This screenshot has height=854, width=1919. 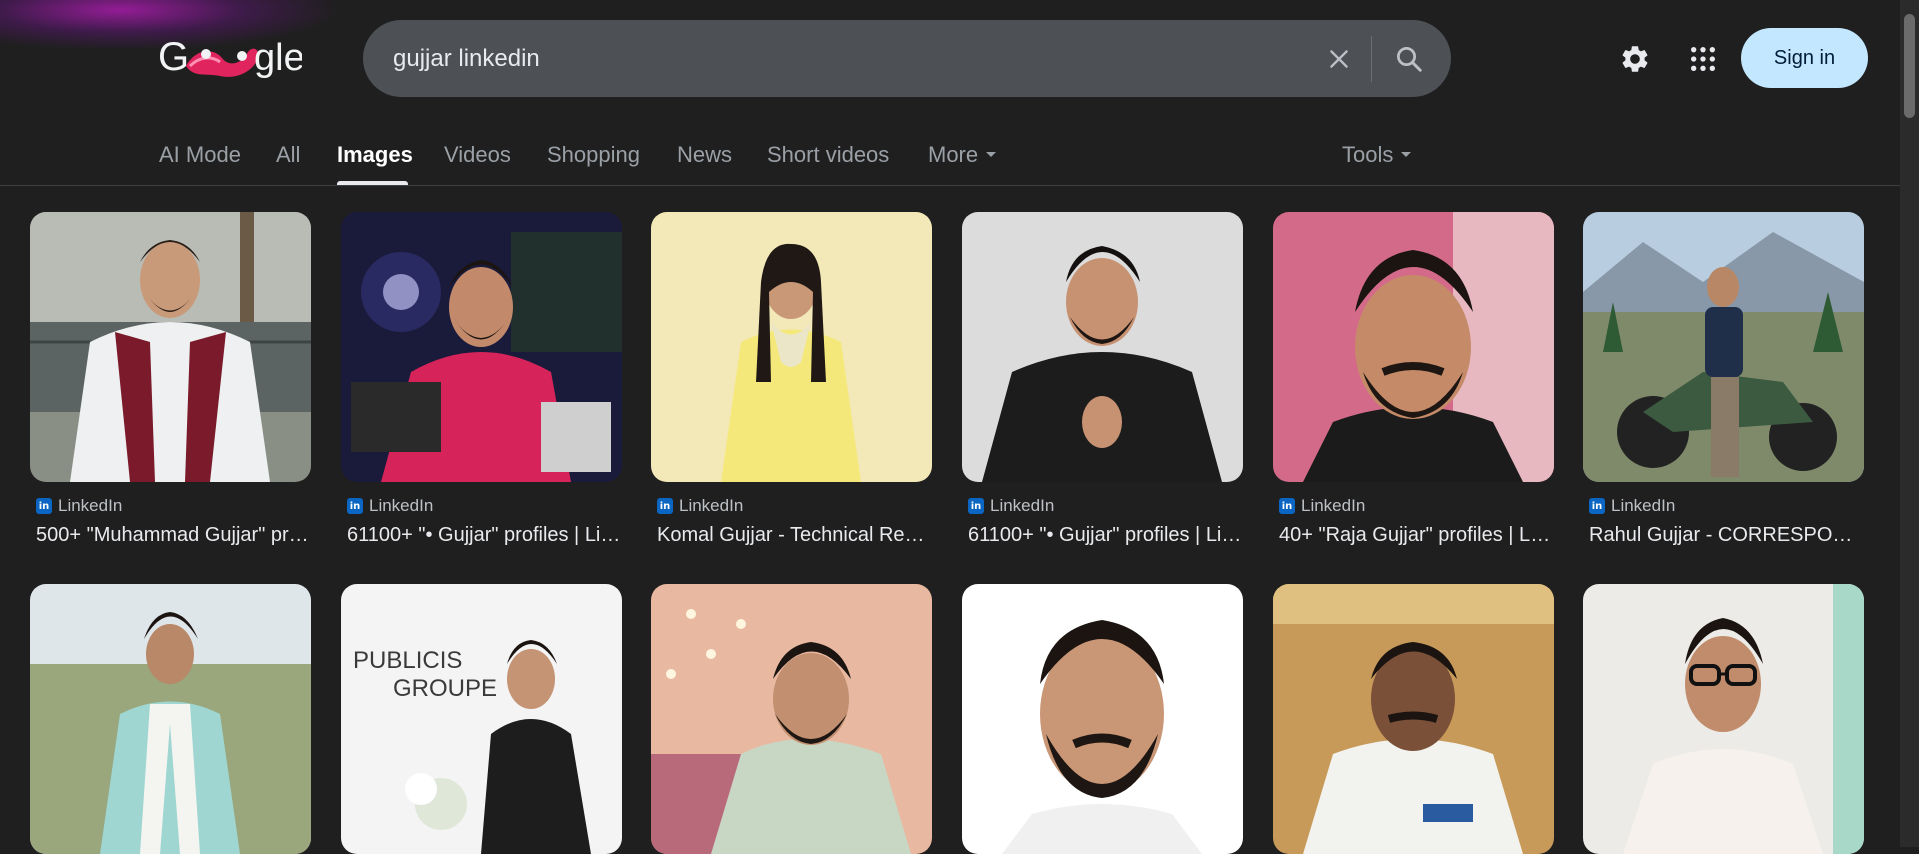 What do you see at coordinates (477, 155) in the screenshot?
I see `tab-videos: Videos` at bounding box center [477, 155].